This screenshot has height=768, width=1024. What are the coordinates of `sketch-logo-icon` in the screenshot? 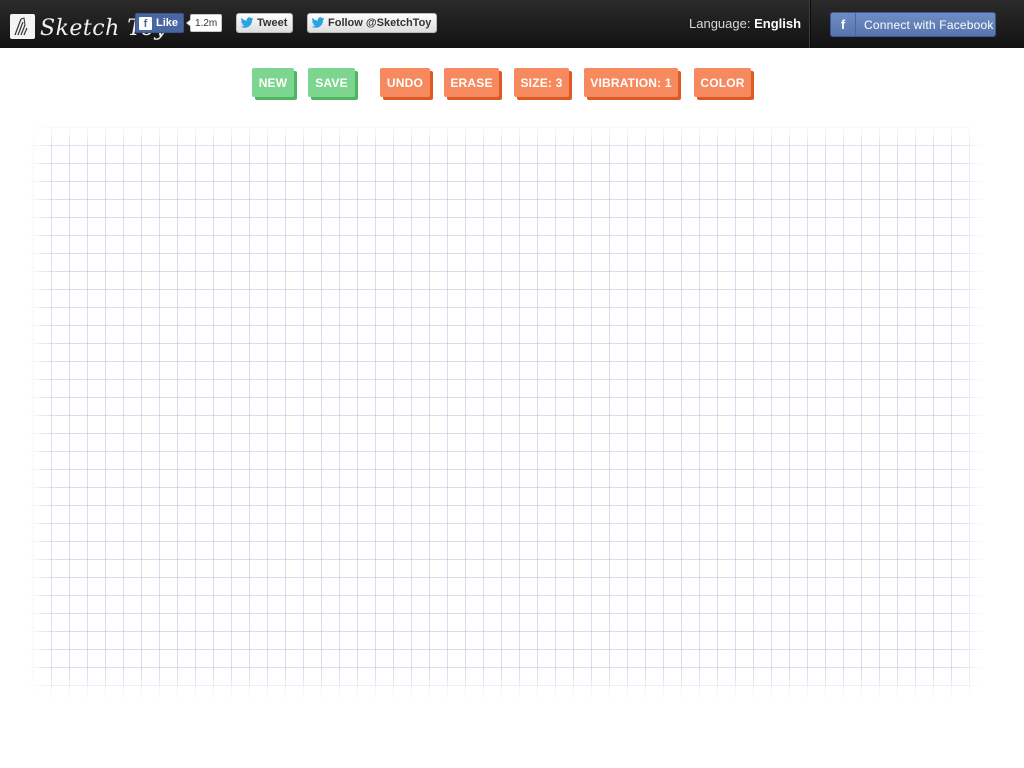 It's located at (22, 26).